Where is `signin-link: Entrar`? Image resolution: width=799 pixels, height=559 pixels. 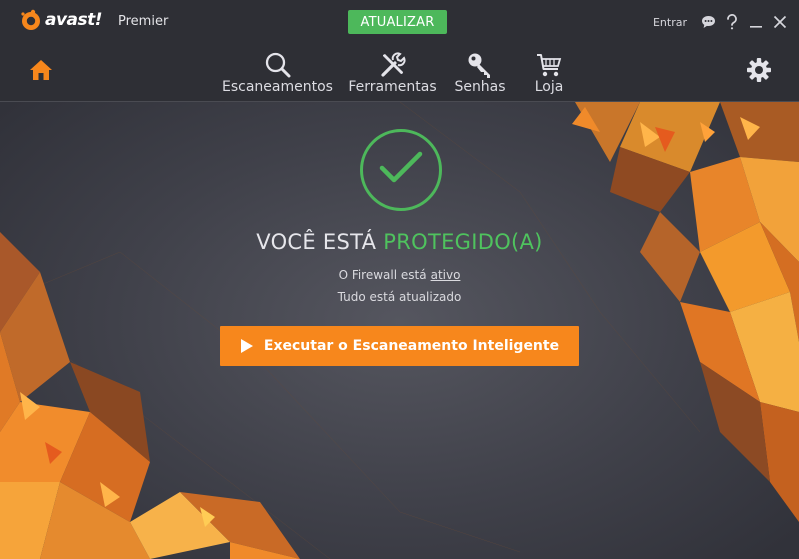 signin-link: Entrar is located at coordinates (670, 22).